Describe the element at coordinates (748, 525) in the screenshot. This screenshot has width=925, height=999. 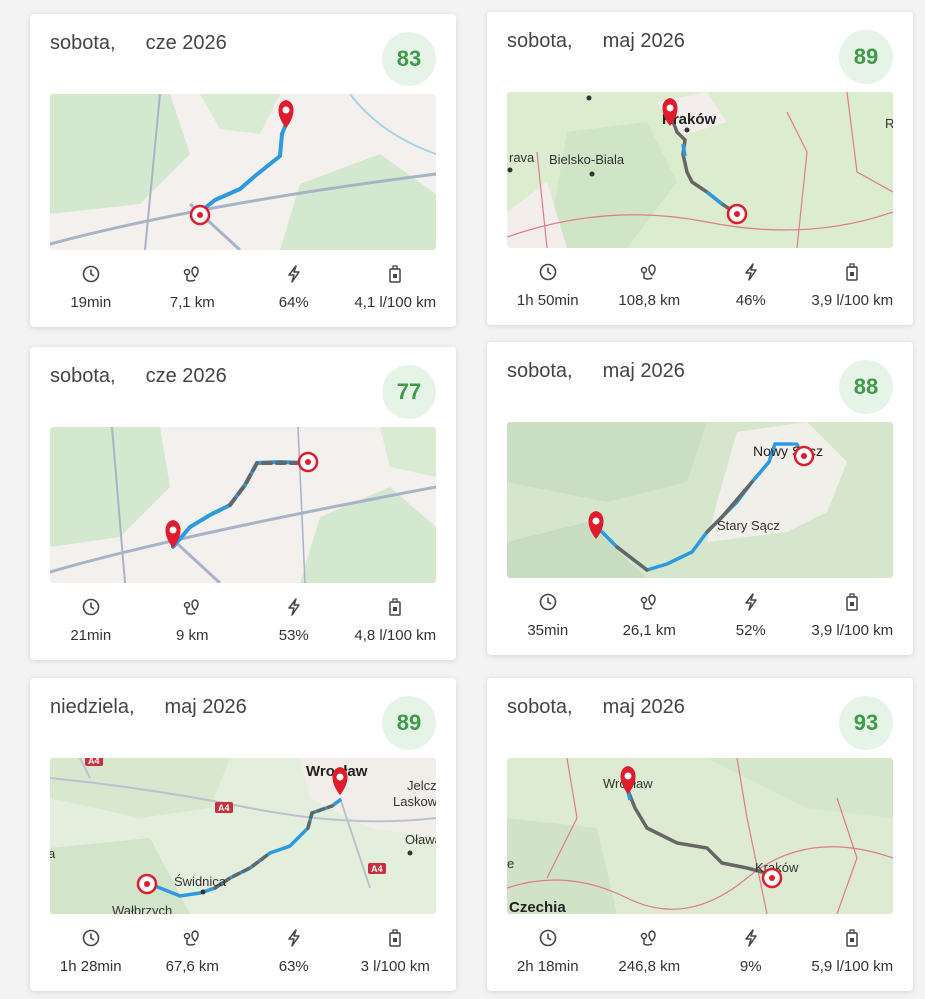
I see `map-label: Stary Sącz` at that location.